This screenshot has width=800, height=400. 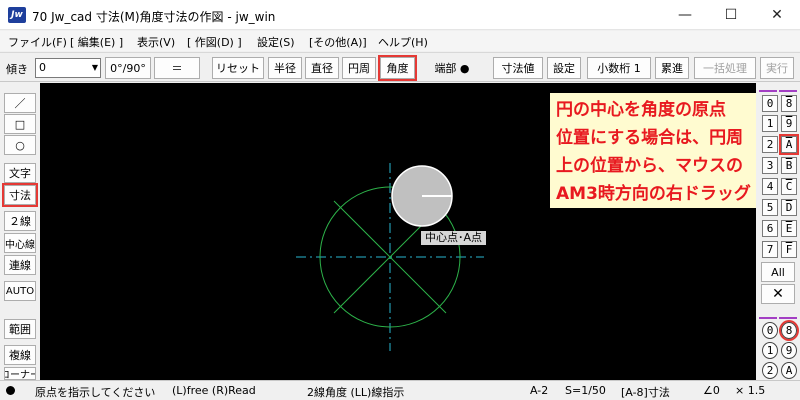 What do you see at coordinates (128, 68) in the screenshot?
I see `angle-toggle-button: 0°/90°` at bounding box center [128, 68].